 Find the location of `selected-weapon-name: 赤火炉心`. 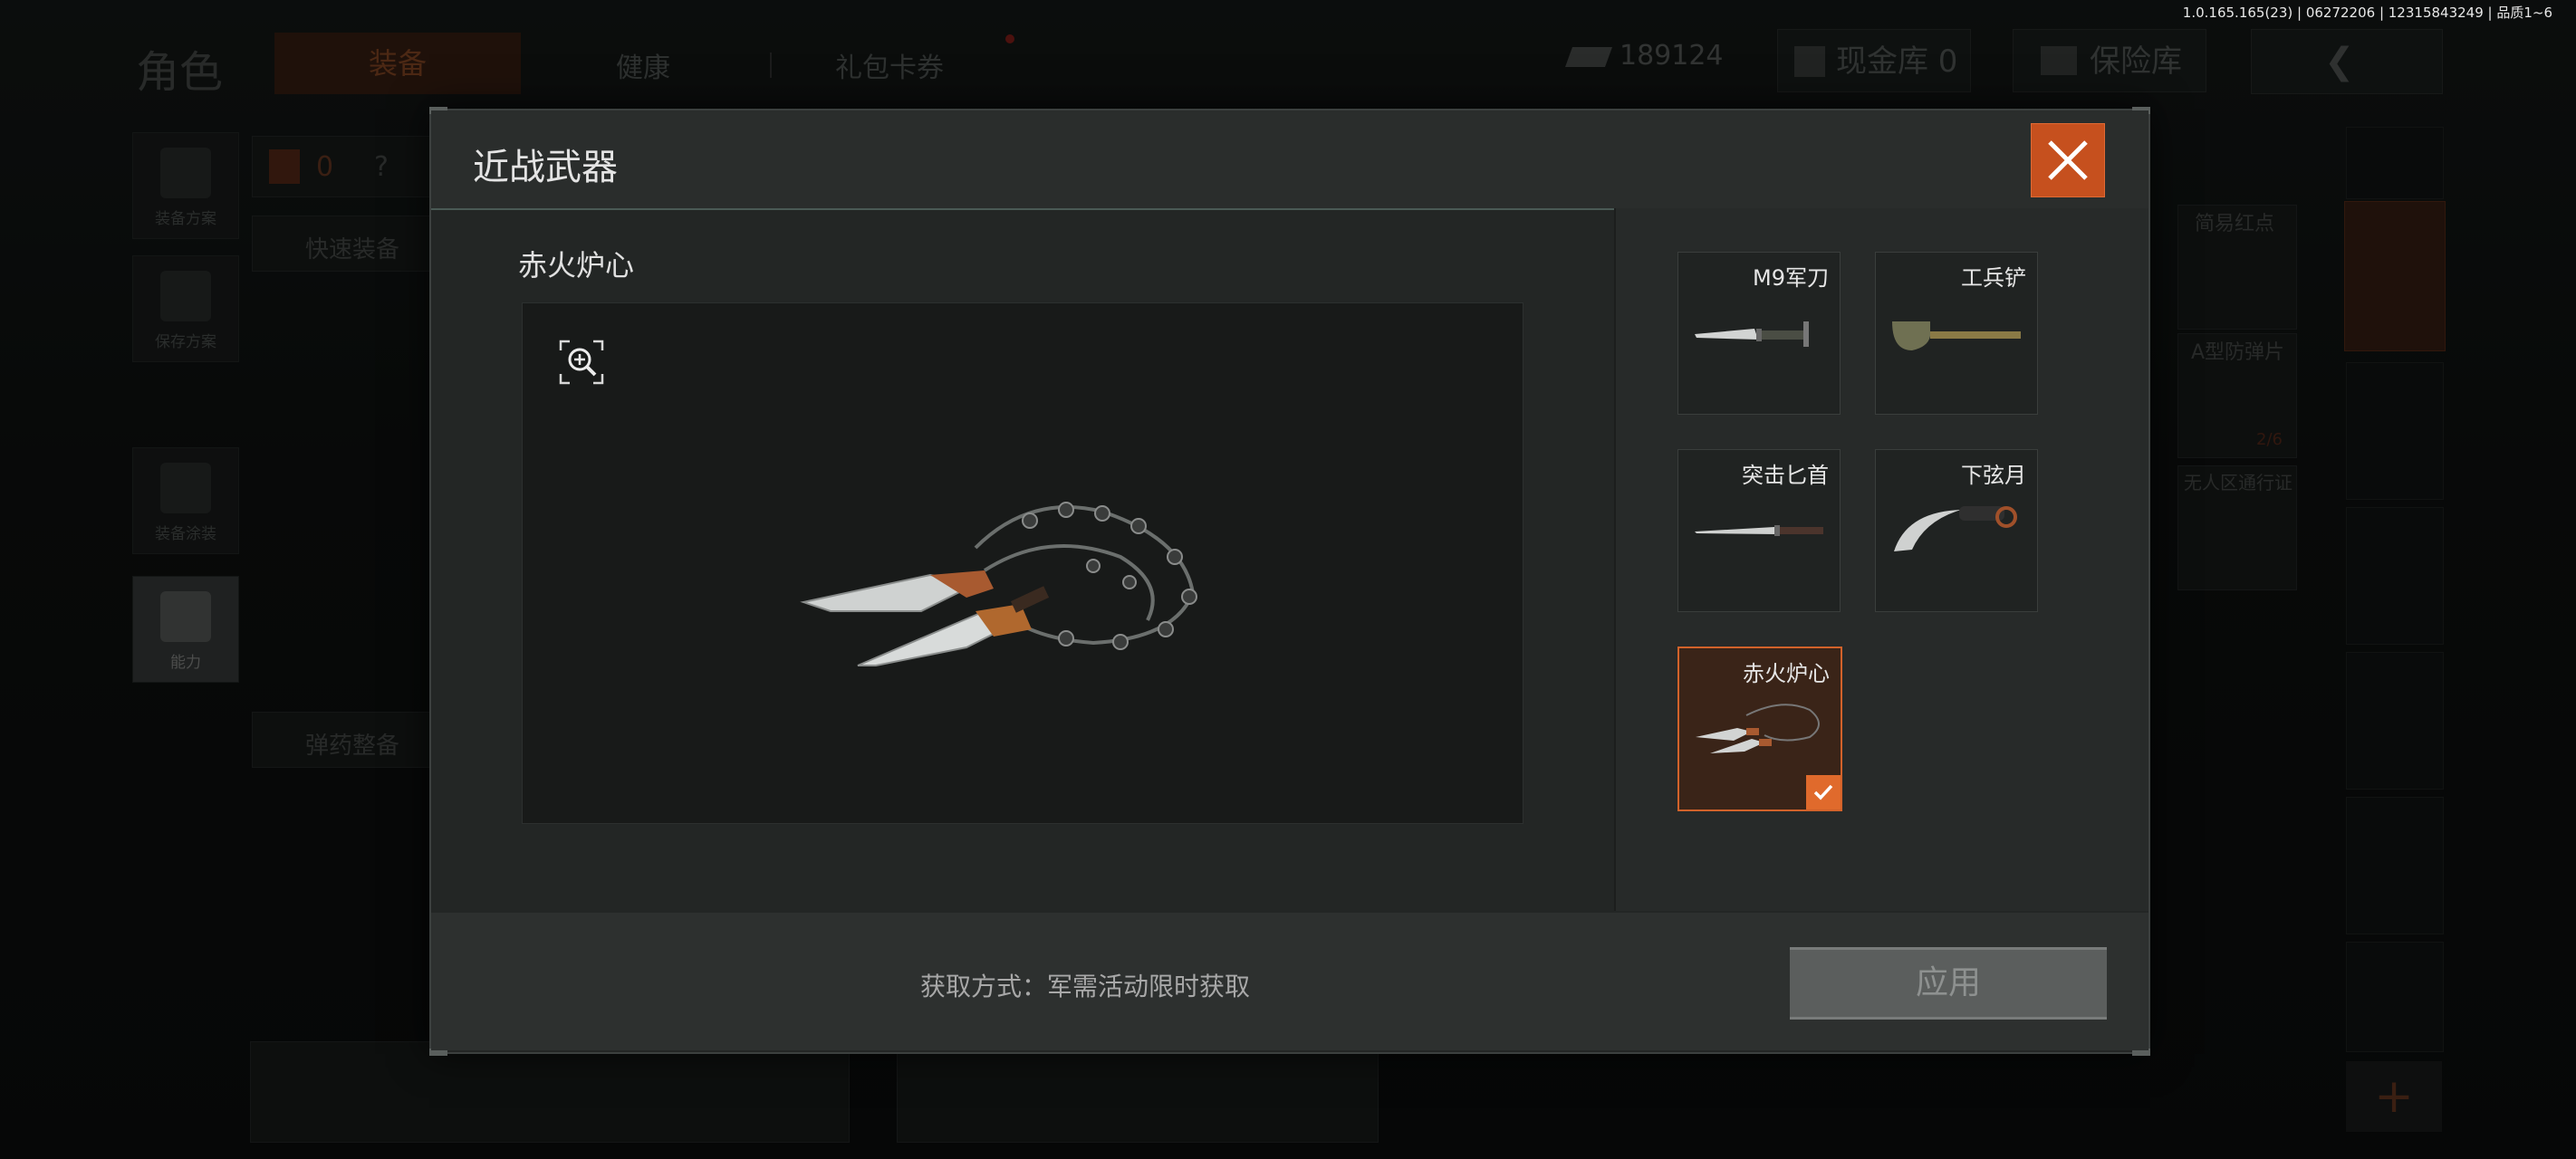

selected-weapon-name: 赤火炉心 is located at coordinates (576, 265).